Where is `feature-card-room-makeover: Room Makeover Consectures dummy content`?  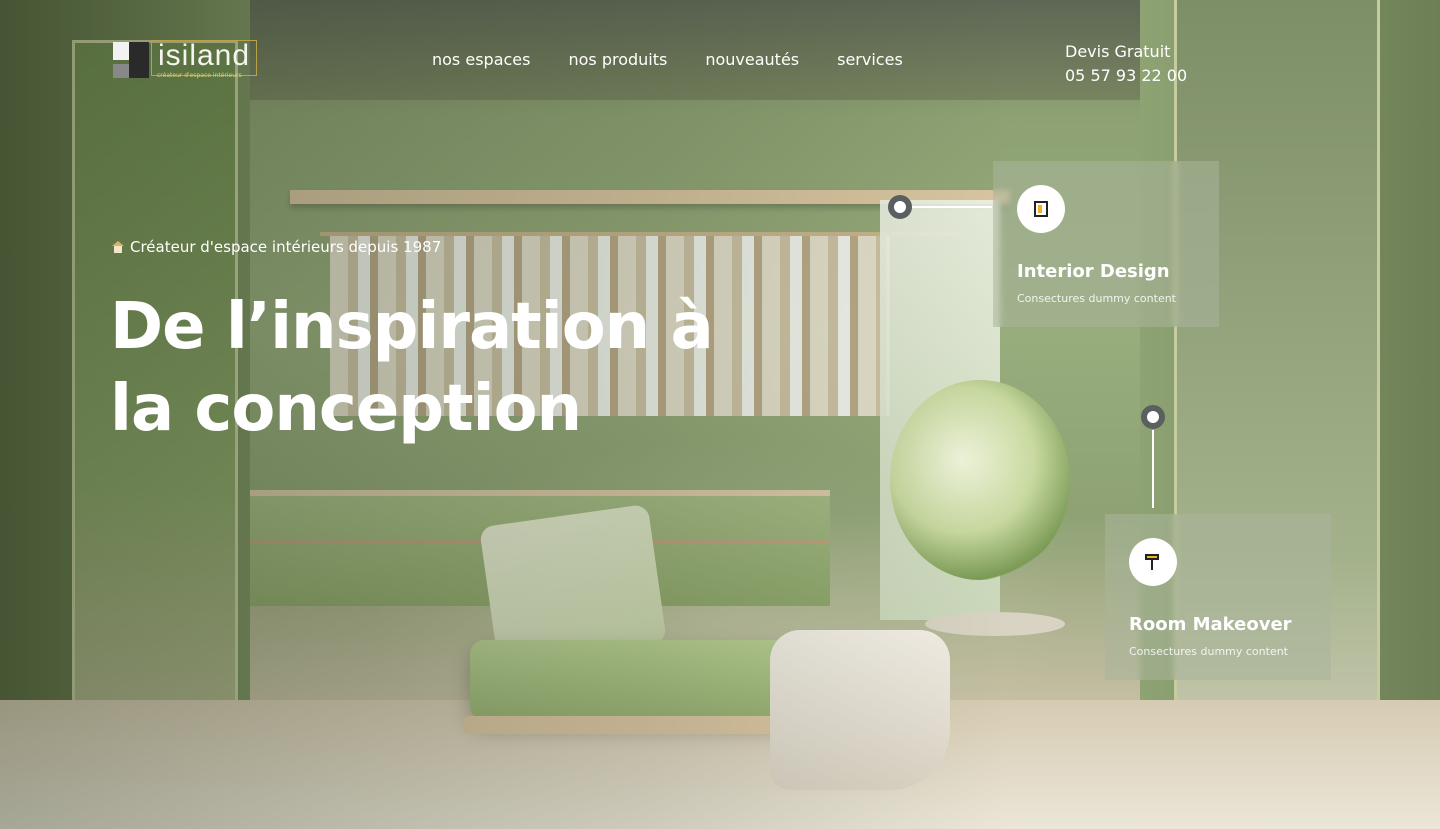 feature-card-room-makeover: Room Makeover Consectures dummy content is located at coordinates (1218, 597).